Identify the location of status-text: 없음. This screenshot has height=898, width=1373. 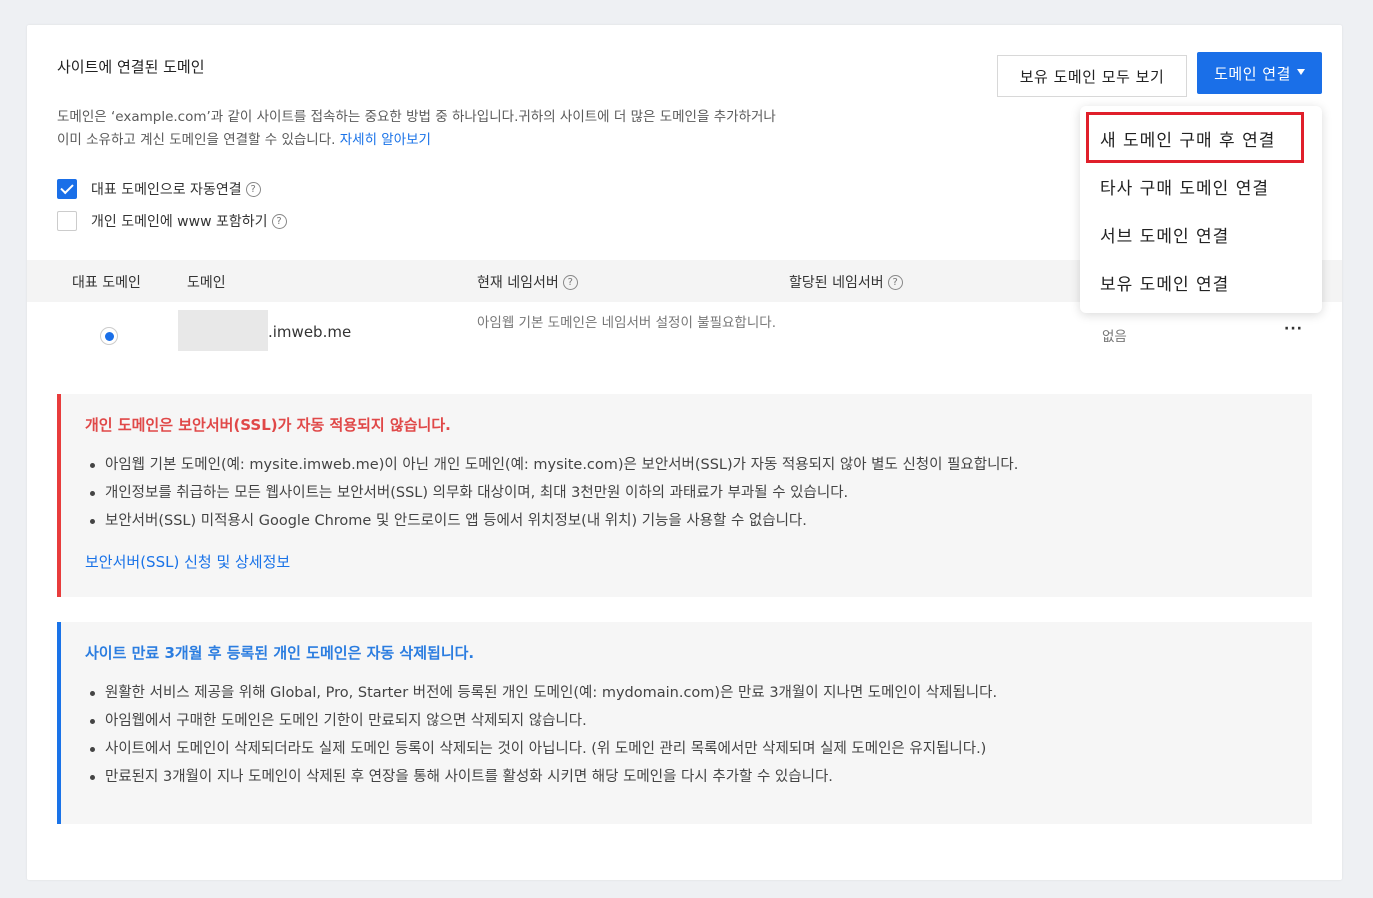
(1114, 337).